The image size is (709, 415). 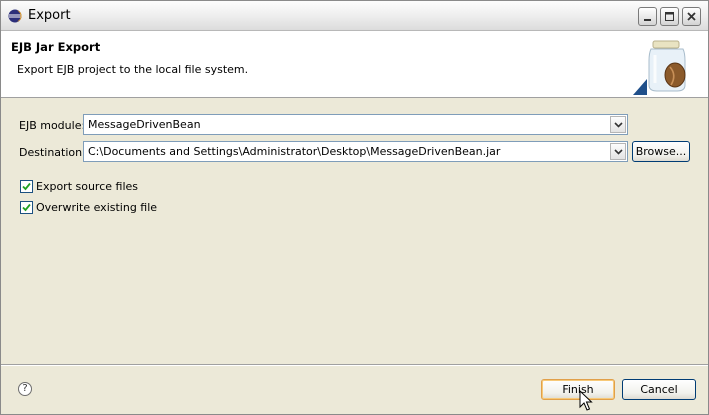 What do you see at coordinates (354, 365) in the screenshot?
I see `footer-separator` at bounding box center [354, 365].